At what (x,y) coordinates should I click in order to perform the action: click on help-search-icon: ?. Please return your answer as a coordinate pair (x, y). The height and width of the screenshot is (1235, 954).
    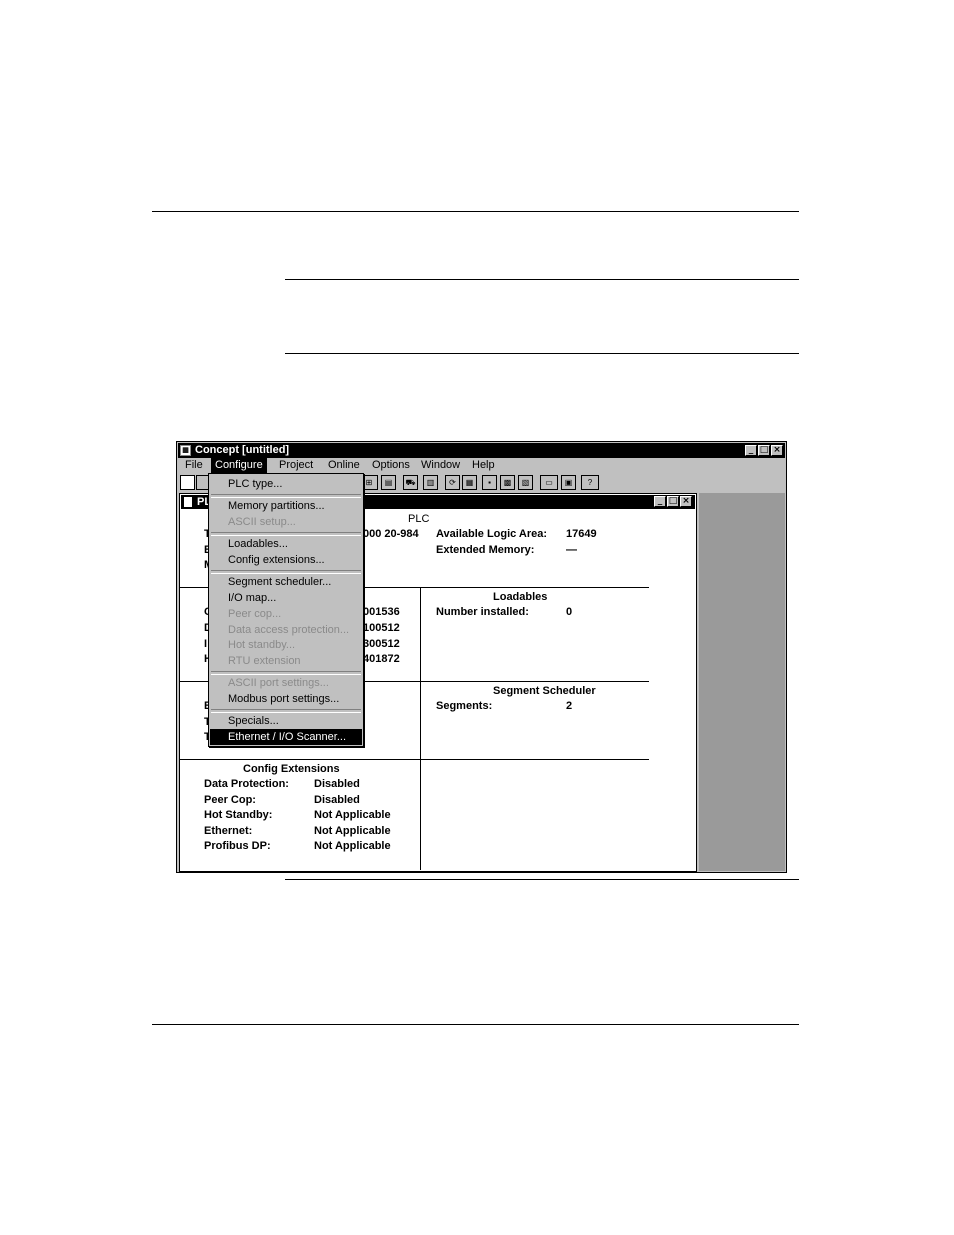
    Looking at the image, I should click on (590, 482).